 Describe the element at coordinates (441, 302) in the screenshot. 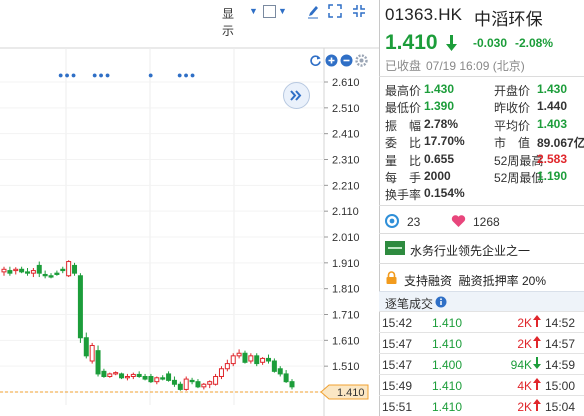

I see `info-icon` at that location.